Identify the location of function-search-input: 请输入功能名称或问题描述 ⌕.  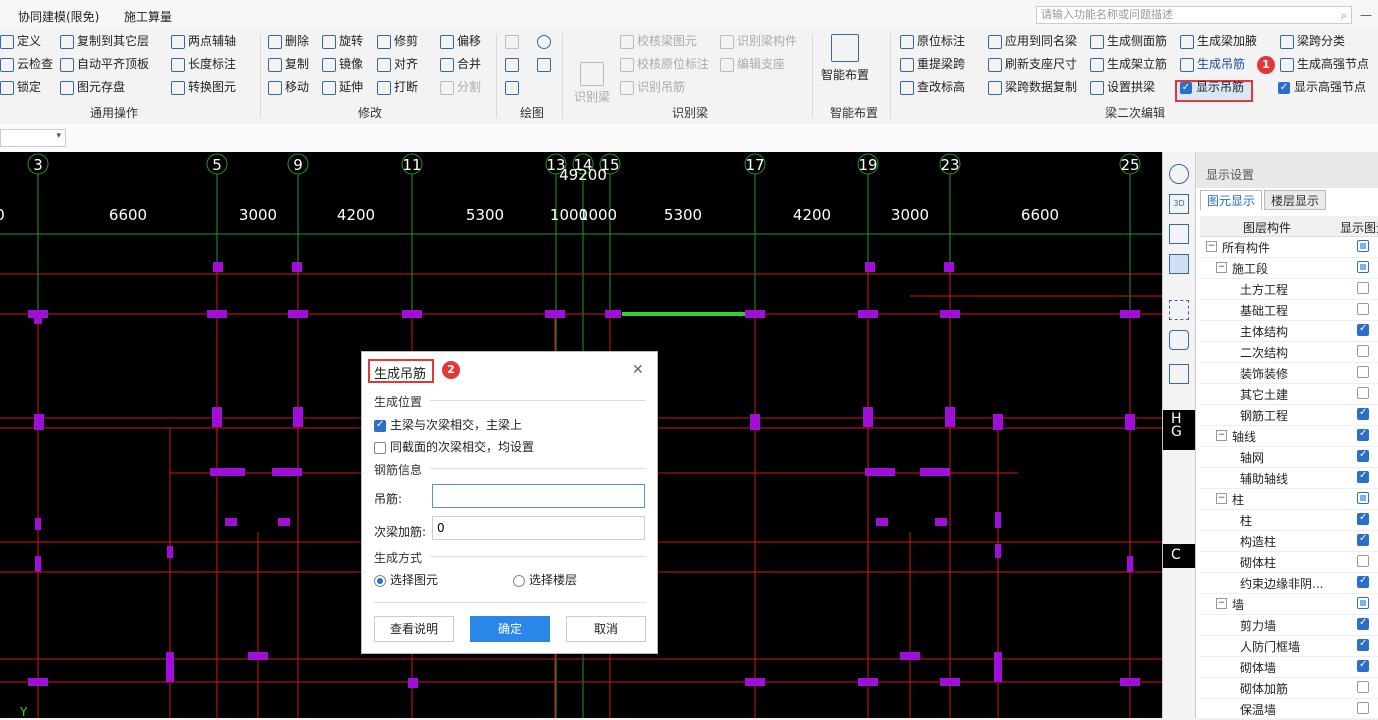
(1194, 15).